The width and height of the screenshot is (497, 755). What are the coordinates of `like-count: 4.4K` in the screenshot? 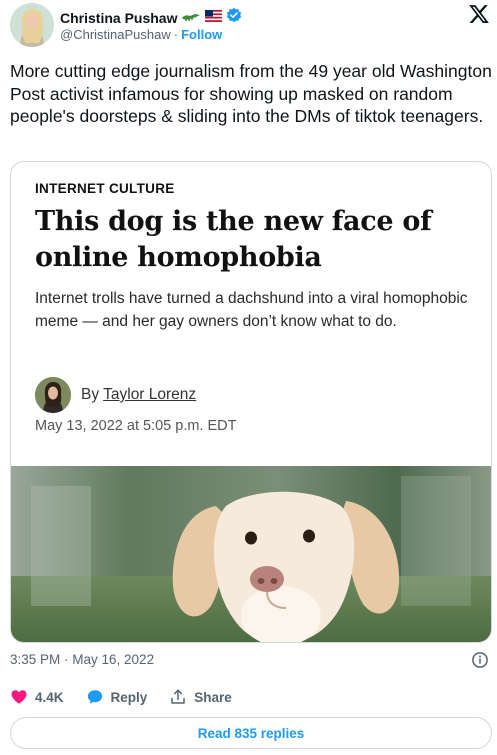 It's located at (49, 697).